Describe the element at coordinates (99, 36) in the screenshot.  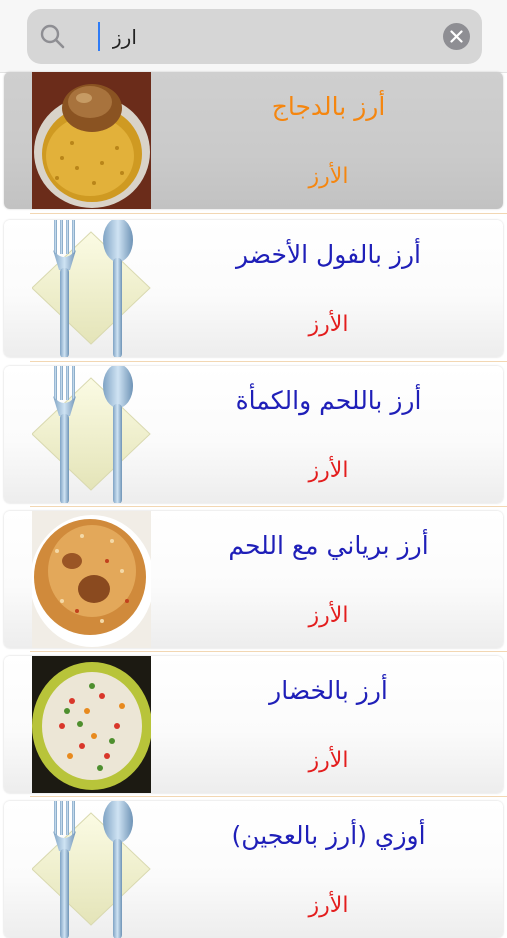
I see `text-cursor` at that location.